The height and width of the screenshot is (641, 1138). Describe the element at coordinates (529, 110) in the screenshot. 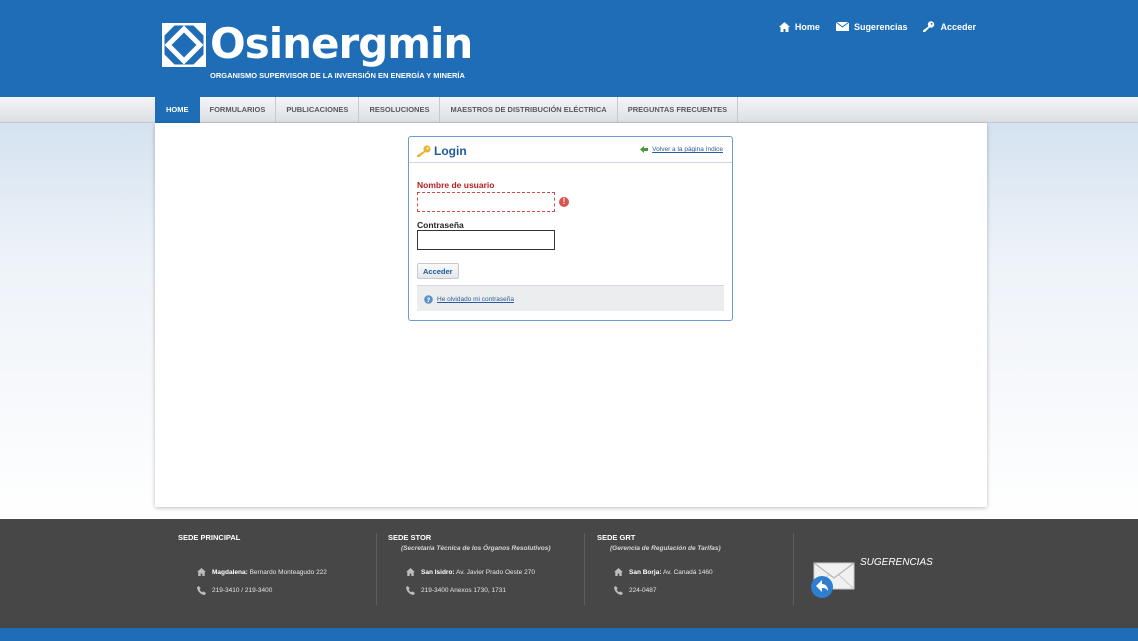

I see `nav-item-maestros: MAESTROS DE DISTRIBUCIÓN ELÉCTRICA` at that location.